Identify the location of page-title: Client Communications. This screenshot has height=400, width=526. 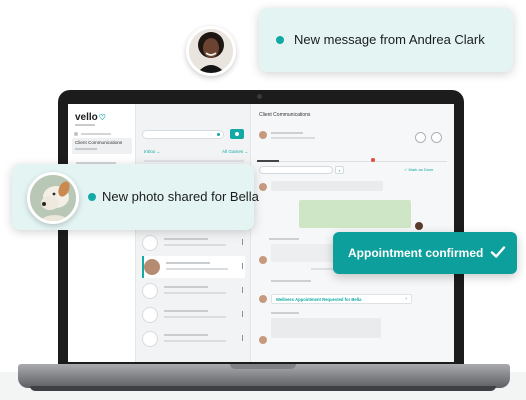
(285, 115).